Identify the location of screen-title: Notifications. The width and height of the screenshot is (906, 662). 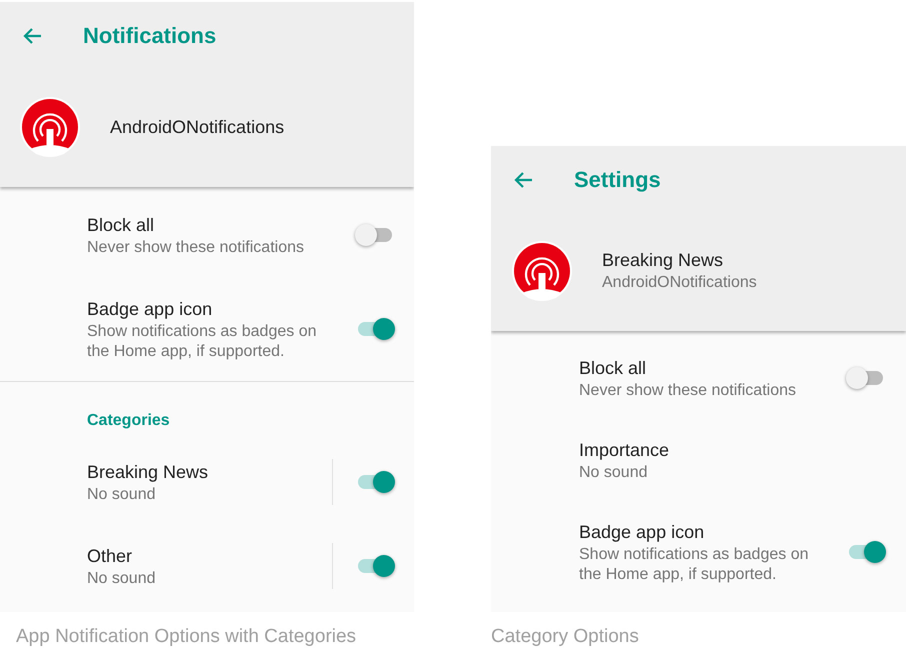
(149, 36).